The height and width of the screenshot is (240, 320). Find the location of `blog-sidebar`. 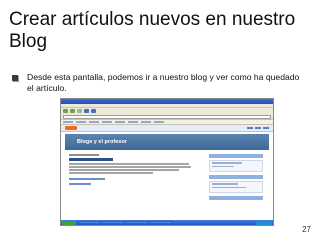

blog-sidebar is located at coordinates (236, 178).